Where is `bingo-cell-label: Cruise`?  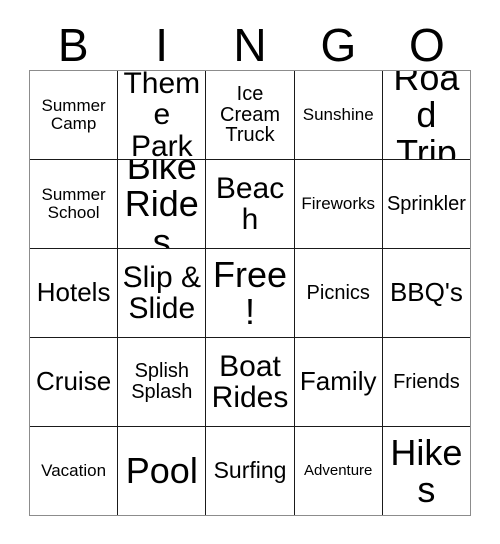 bingo-cell-label: Cruise is located at coordinates (74, 381).